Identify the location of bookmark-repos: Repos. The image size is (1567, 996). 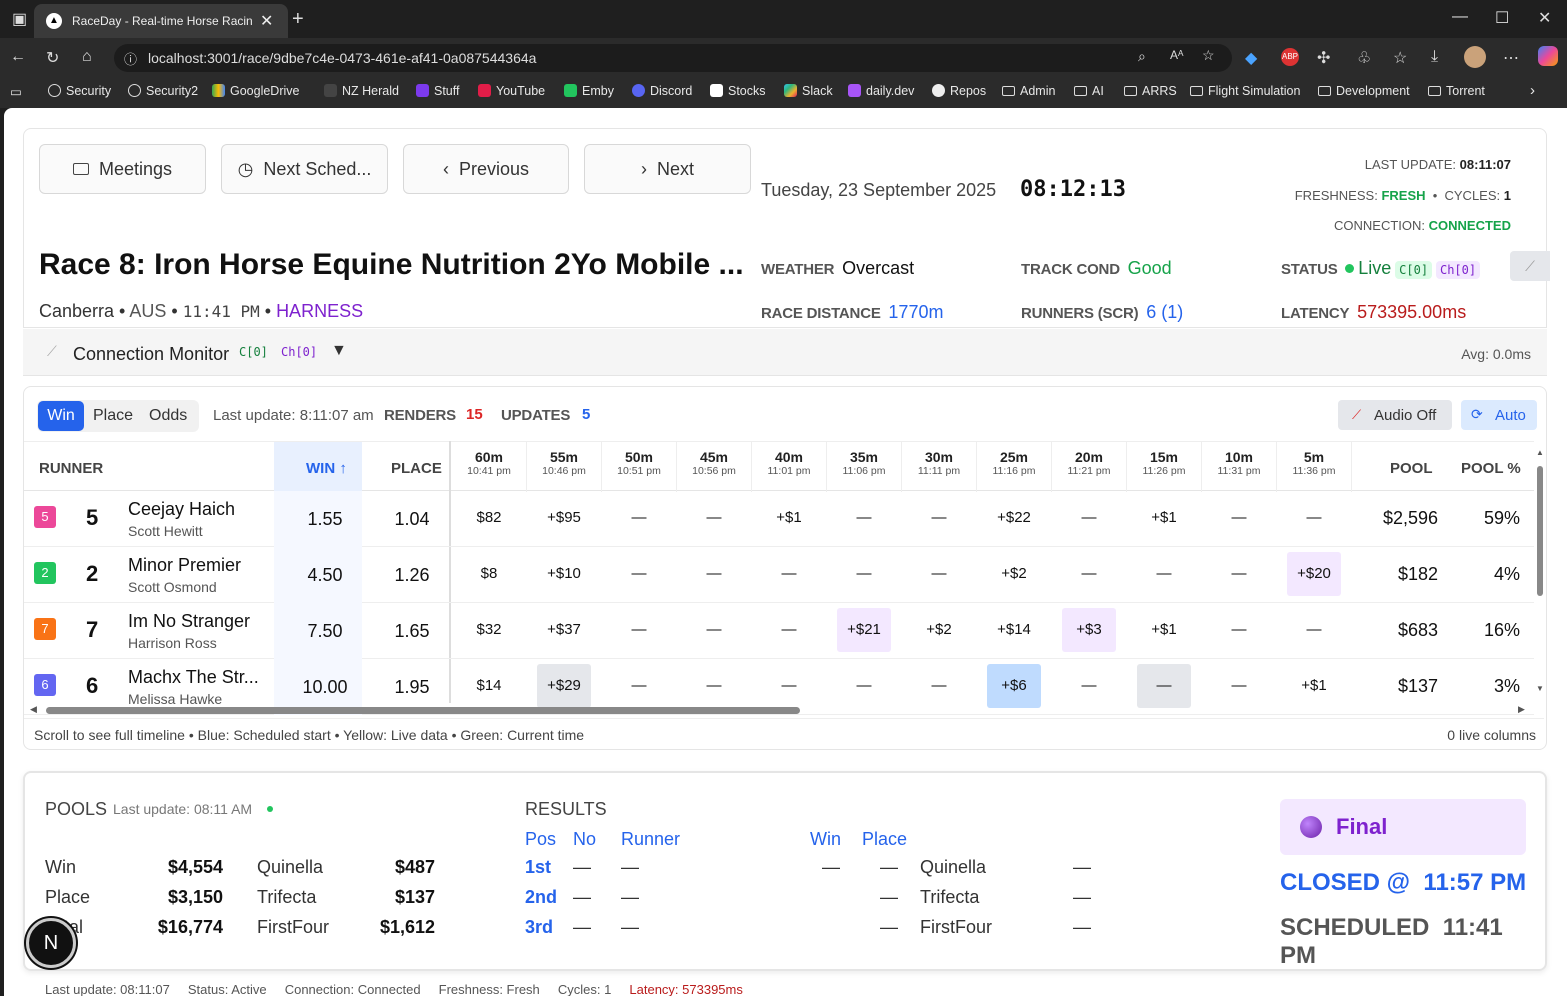
(959, 91).